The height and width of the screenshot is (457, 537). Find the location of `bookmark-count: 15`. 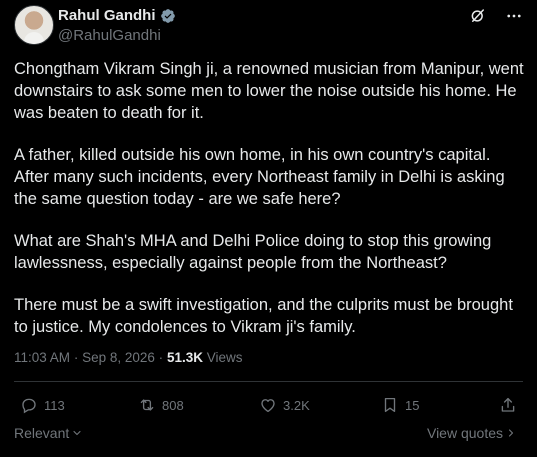

bookmark-count: 15 is located at coordinates (412, 405).